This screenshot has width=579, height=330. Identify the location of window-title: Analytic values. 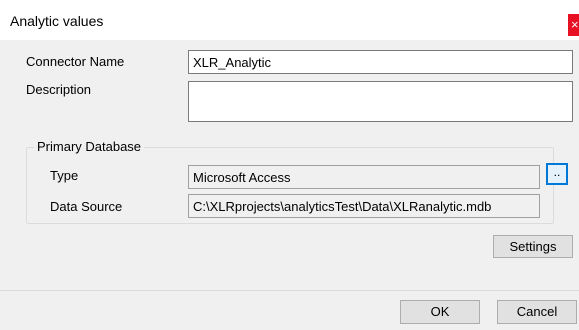
(57, 21).